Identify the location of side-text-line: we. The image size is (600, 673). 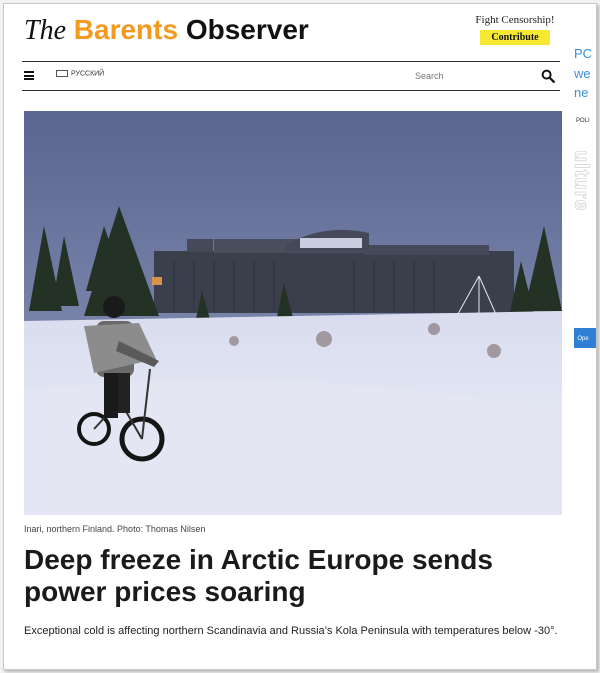
(582, 73).